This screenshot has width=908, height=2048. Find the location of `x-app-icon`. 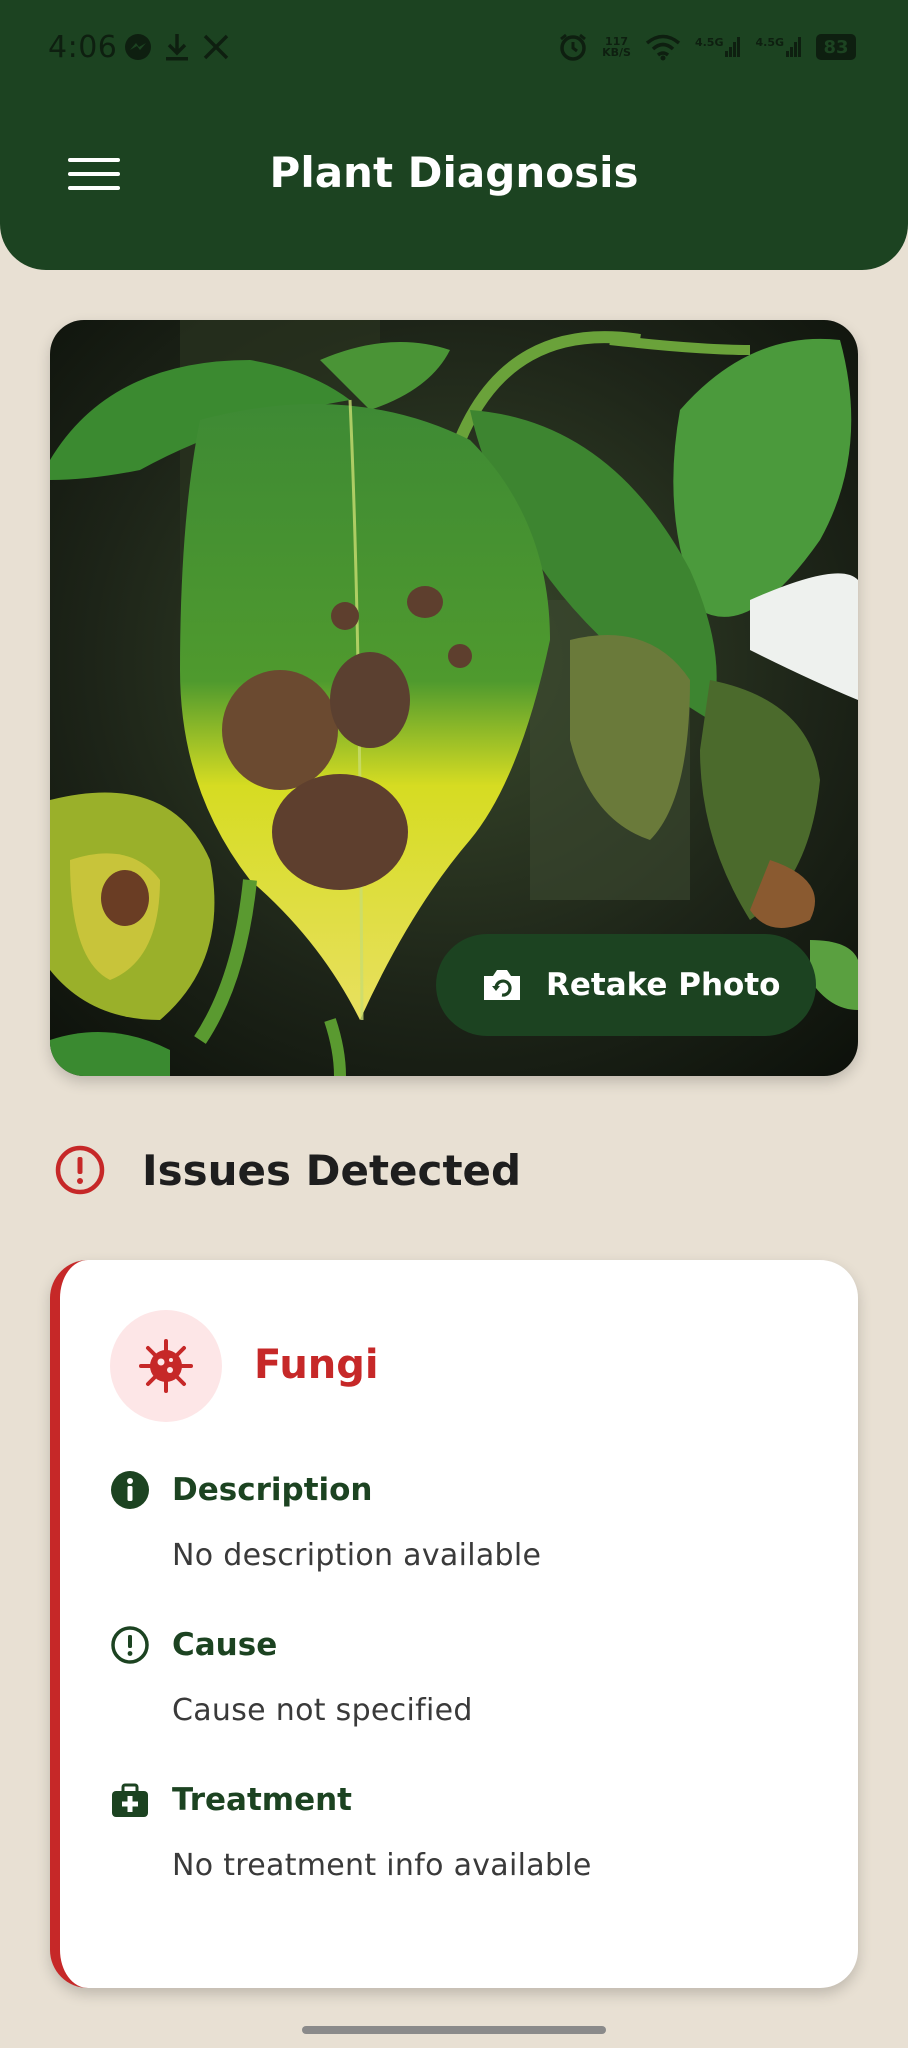

x-app-icon is located at coordinates (216, 47).